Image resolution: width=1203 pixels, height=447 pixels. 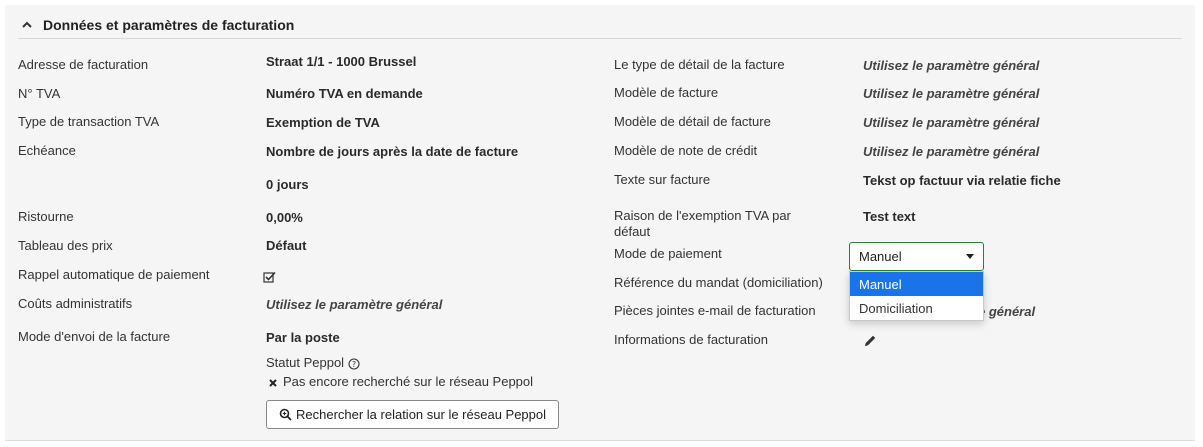 I want to click on label-price-table: Tableau des prix, so click(x=65, y=245).